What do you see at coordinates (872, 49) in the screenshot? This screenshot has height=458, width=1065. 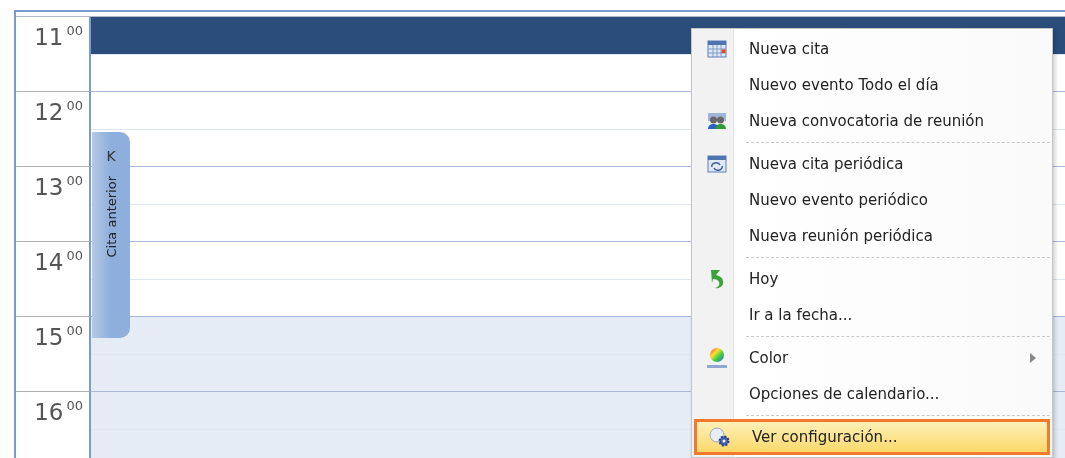 I see `menu-item: Nueva cita` at bounding box center [872, 49].